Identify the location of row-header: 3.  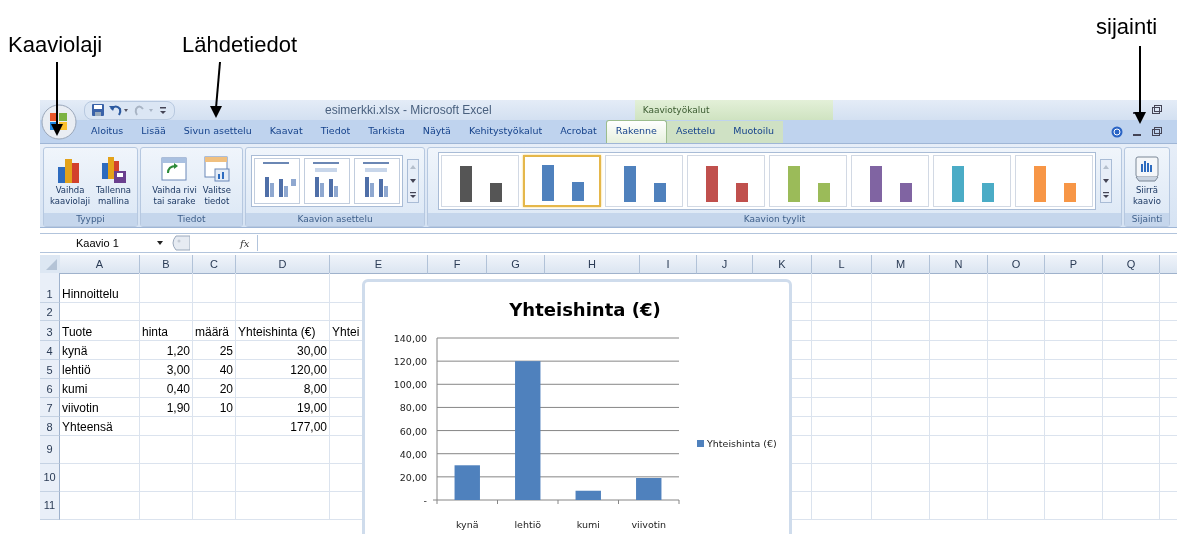
(50, 331).